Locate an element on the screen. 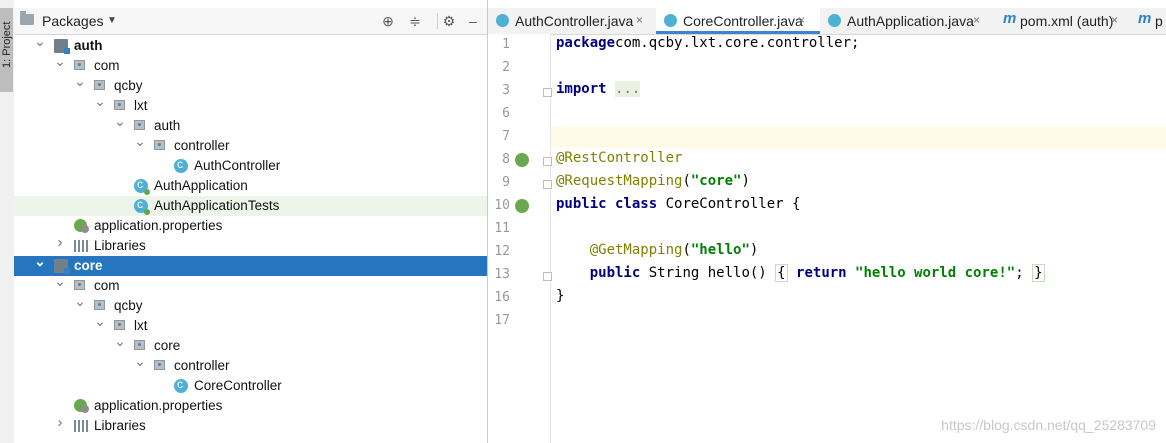 The height and width of the screenshot is (443, 1166). code-token: "hello world core!" is located at coordinates (935, 273).